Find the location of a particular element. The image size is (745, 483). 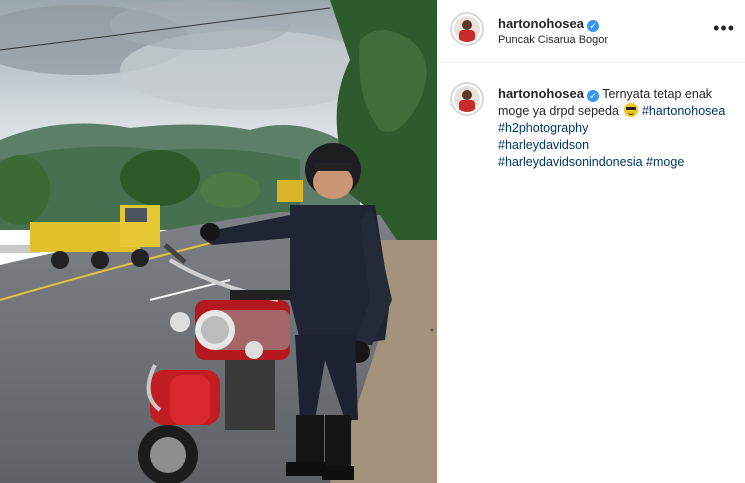

caption-avatar is located at coordinates (467, 99).